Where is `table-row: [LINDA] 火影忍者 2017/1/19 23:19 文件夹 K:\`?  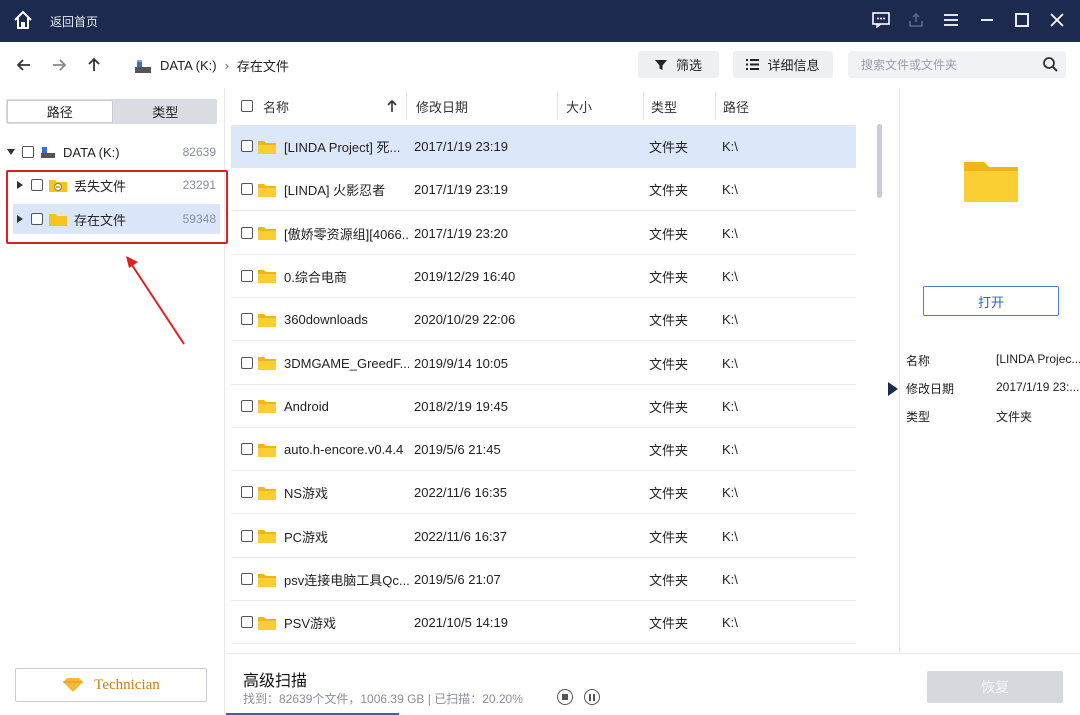
table-row: [LINDA] 火影忍者 2017/1/19 23:19 文件夹 K:\ is located at coordinates (543, 190).